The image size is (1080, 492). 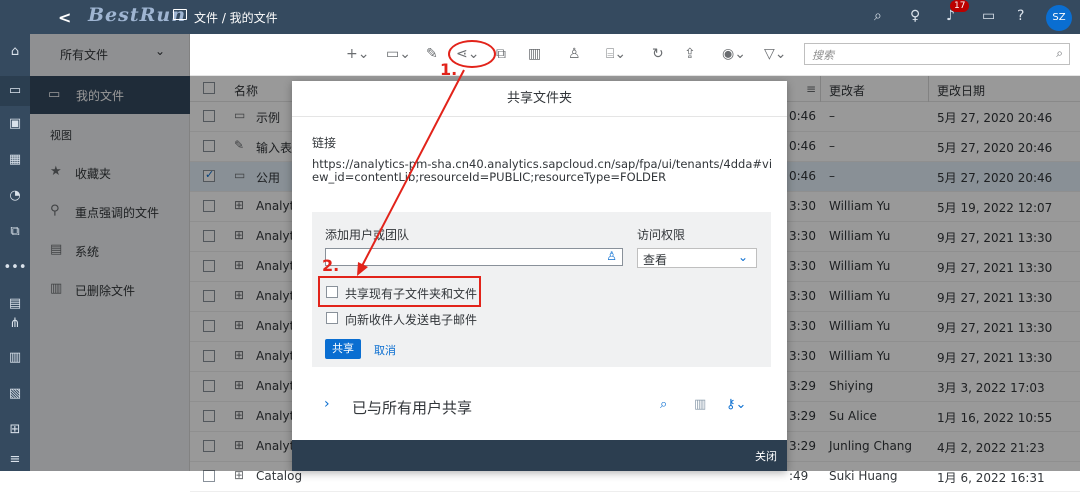 I want to click on row-checkbox, so click(x=209, y=476).